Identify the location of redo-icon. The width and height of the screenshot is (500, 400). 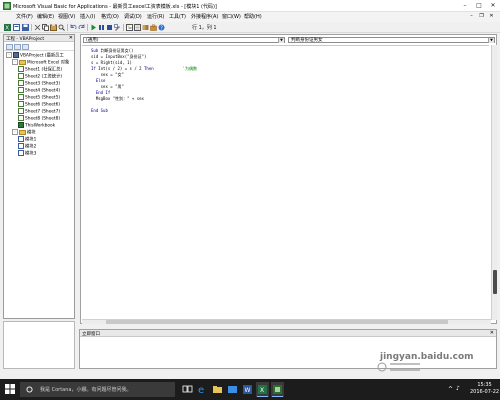
(81, 27).